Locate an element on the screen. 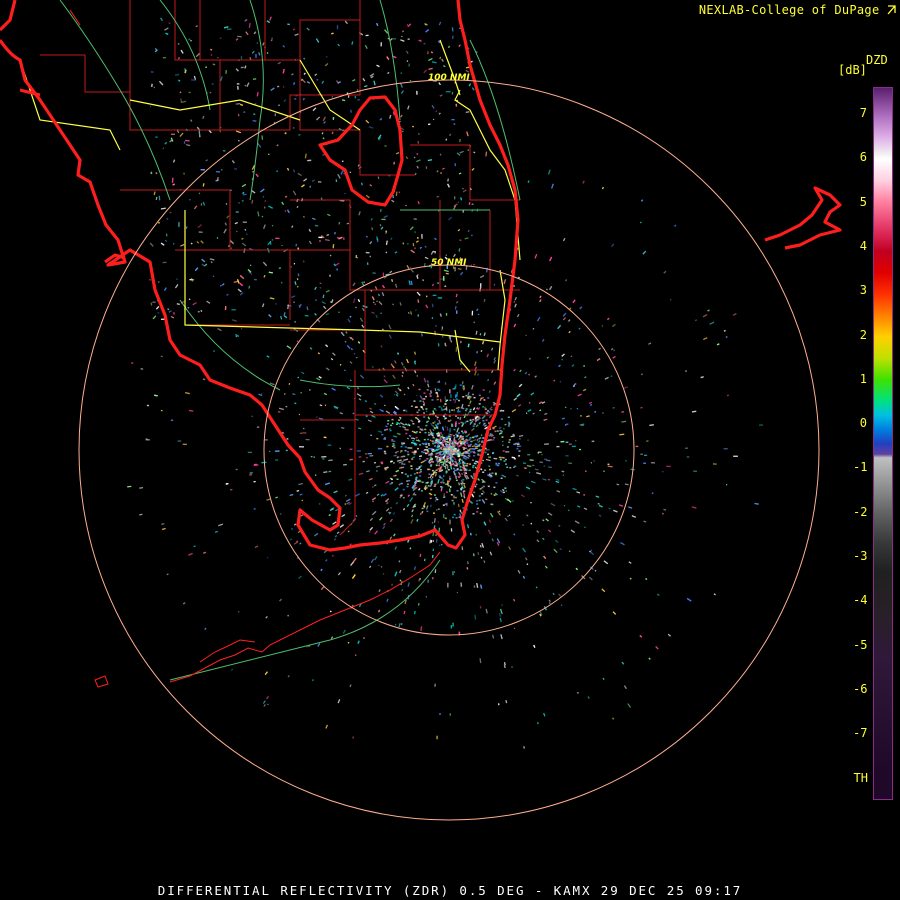  scale-tick: -6 is located at coordinates (860, 688).